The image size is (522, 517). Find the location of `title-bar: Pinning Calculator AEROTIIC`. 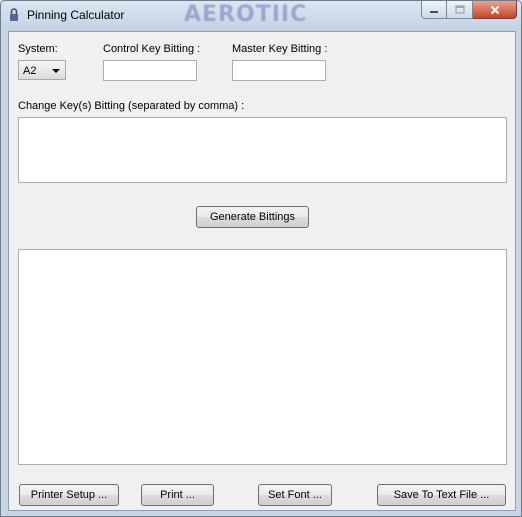

title-bar: Pinning Calculator AEROTIIC is located at coordinates (261, 16).